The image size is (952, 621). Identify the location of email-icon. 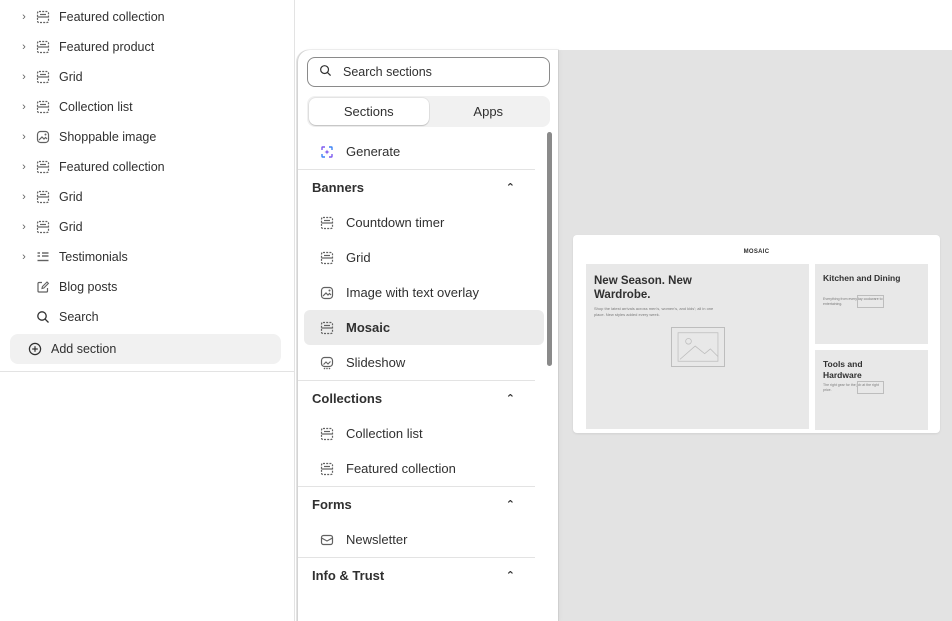
(327, 540).